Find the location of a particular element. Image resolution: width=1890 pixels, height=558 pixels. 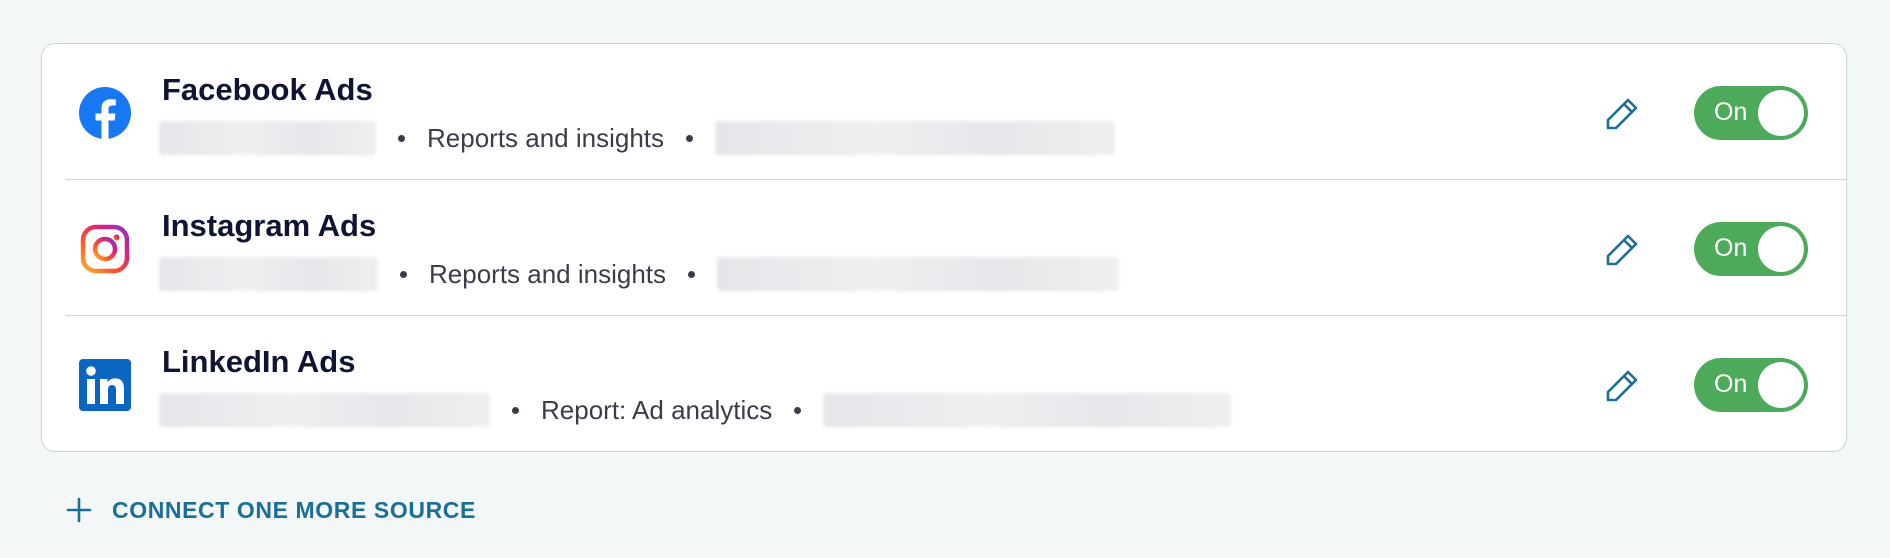

source-detail: Report: Ad analytics is located at coordinates (657, 409).